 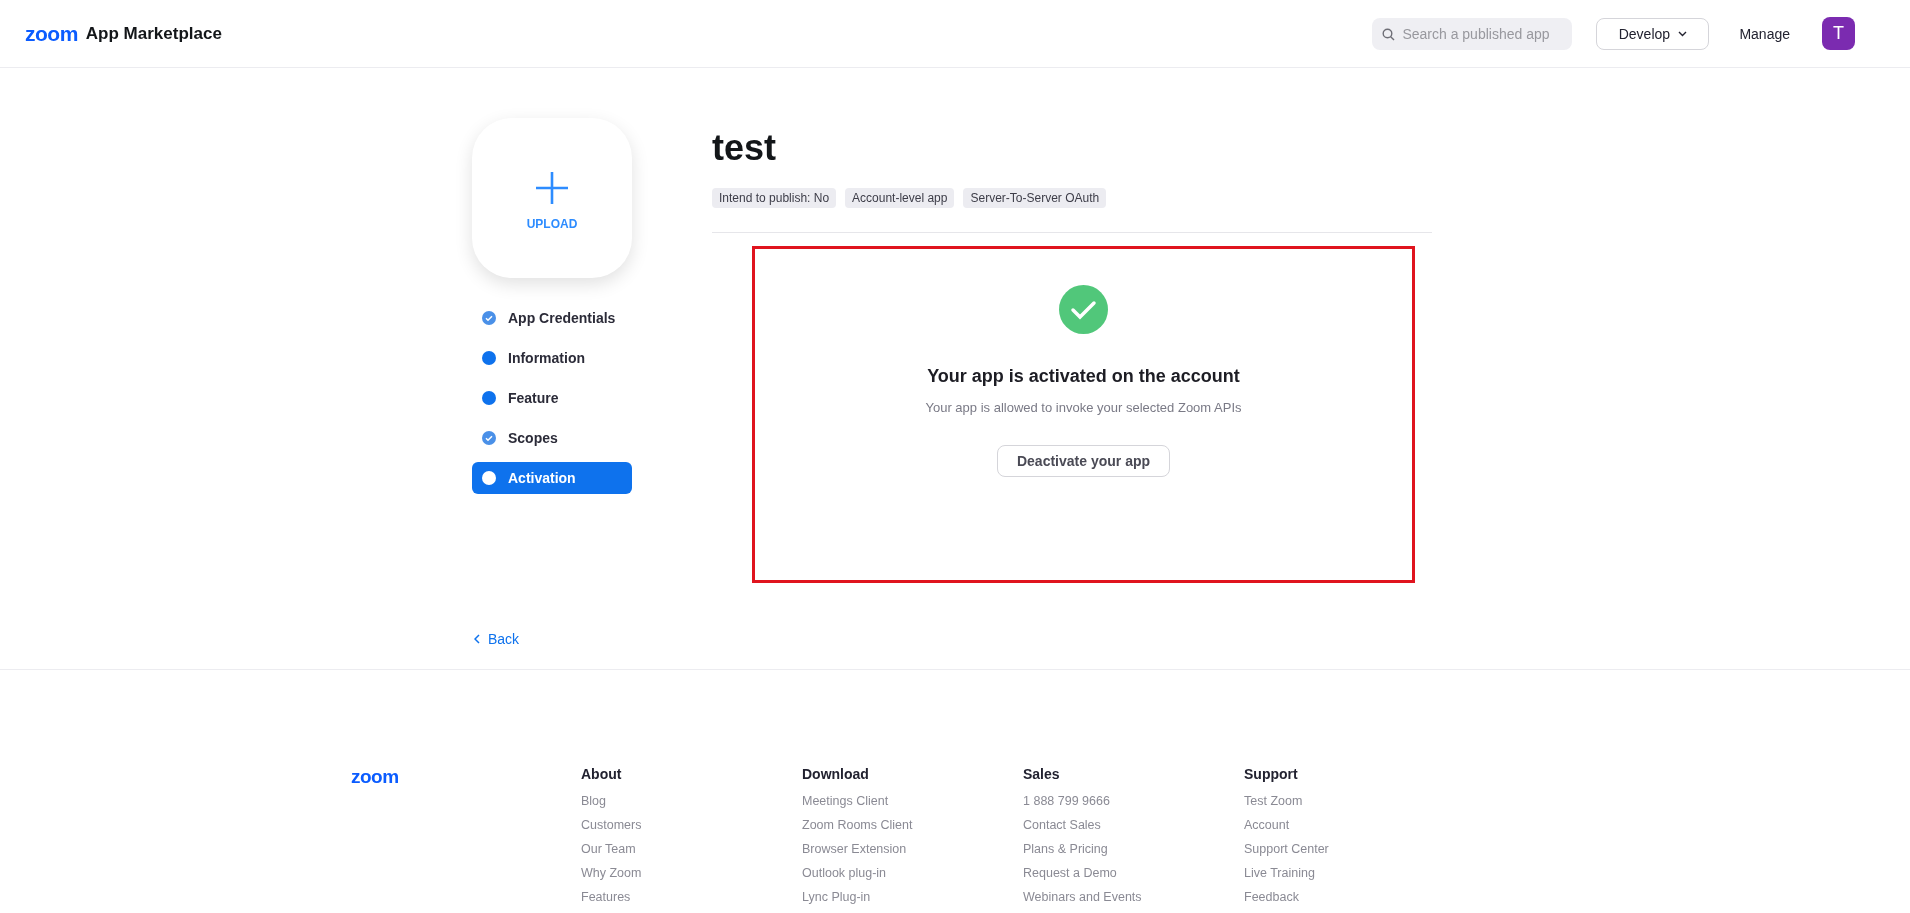 What do you see at coordinates (912, 849) in the screenshot?
I see `footer-link: Browser Extension` at bounding box center [912, 849].